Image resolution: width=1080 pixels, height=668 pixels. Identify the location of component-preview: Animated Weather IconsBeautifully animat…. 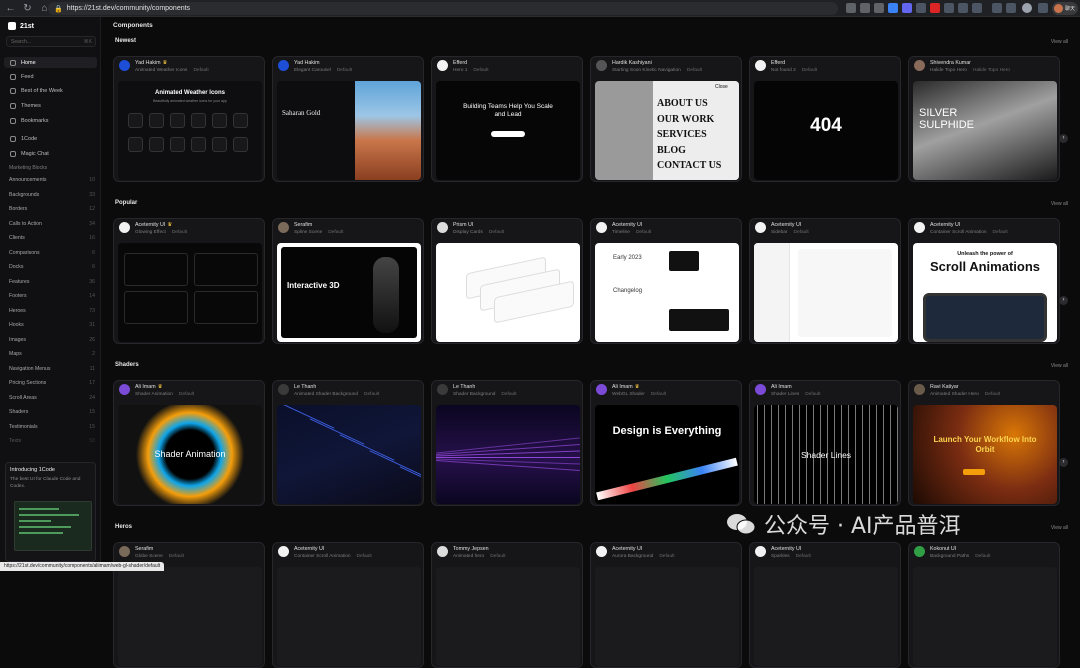
(190, 130).